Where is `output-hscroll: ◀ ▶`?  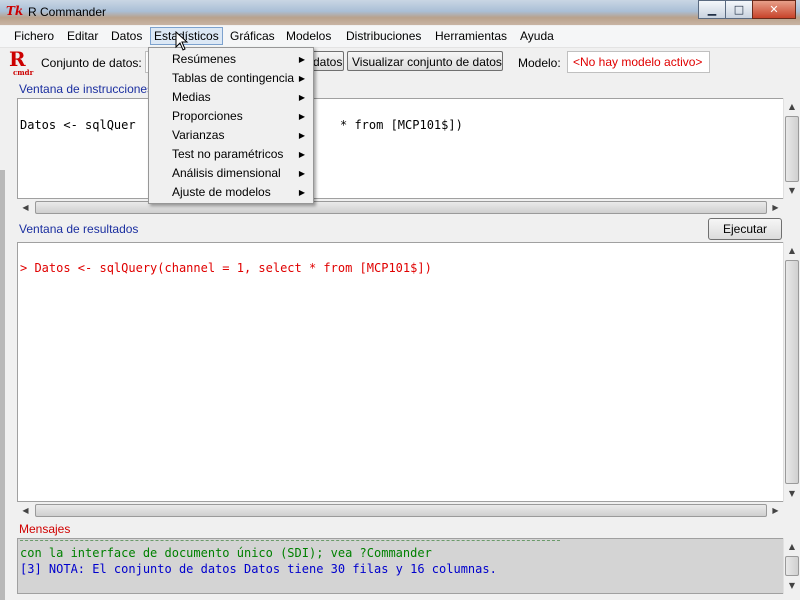 output-hscroll: ◀ ▶ is located at coordinates (400, 510).